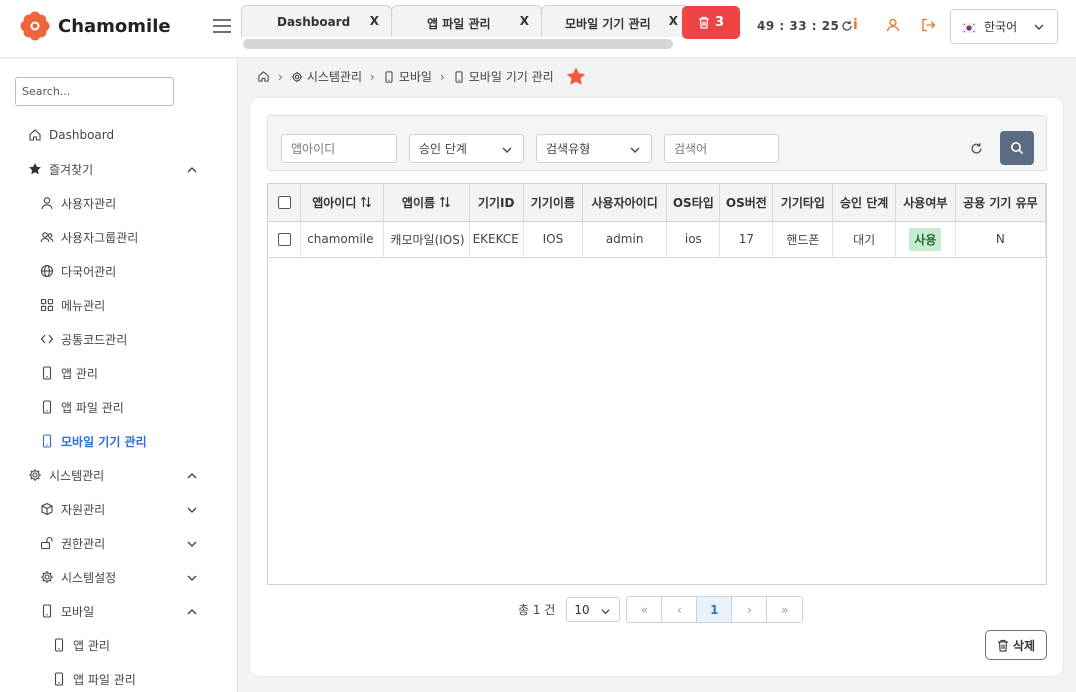  I want to click on tab-mobile-device-management: 모바일 기기 관리 X, so click(616, 21).